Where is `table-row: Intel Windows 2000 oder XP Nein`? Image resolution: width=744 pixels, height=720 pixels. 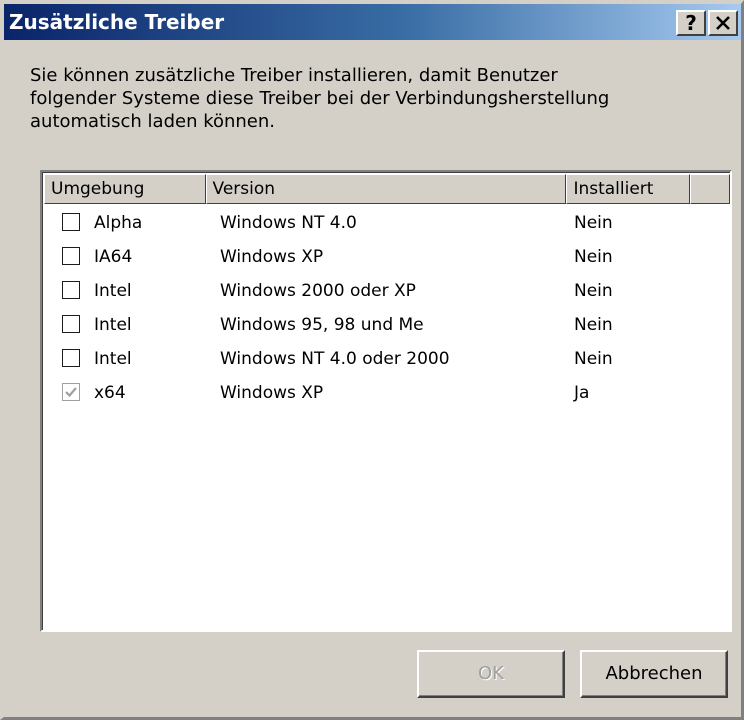
table-row: Intel Windows 2000 oder XP Nein is located at coordinates (387, 291).